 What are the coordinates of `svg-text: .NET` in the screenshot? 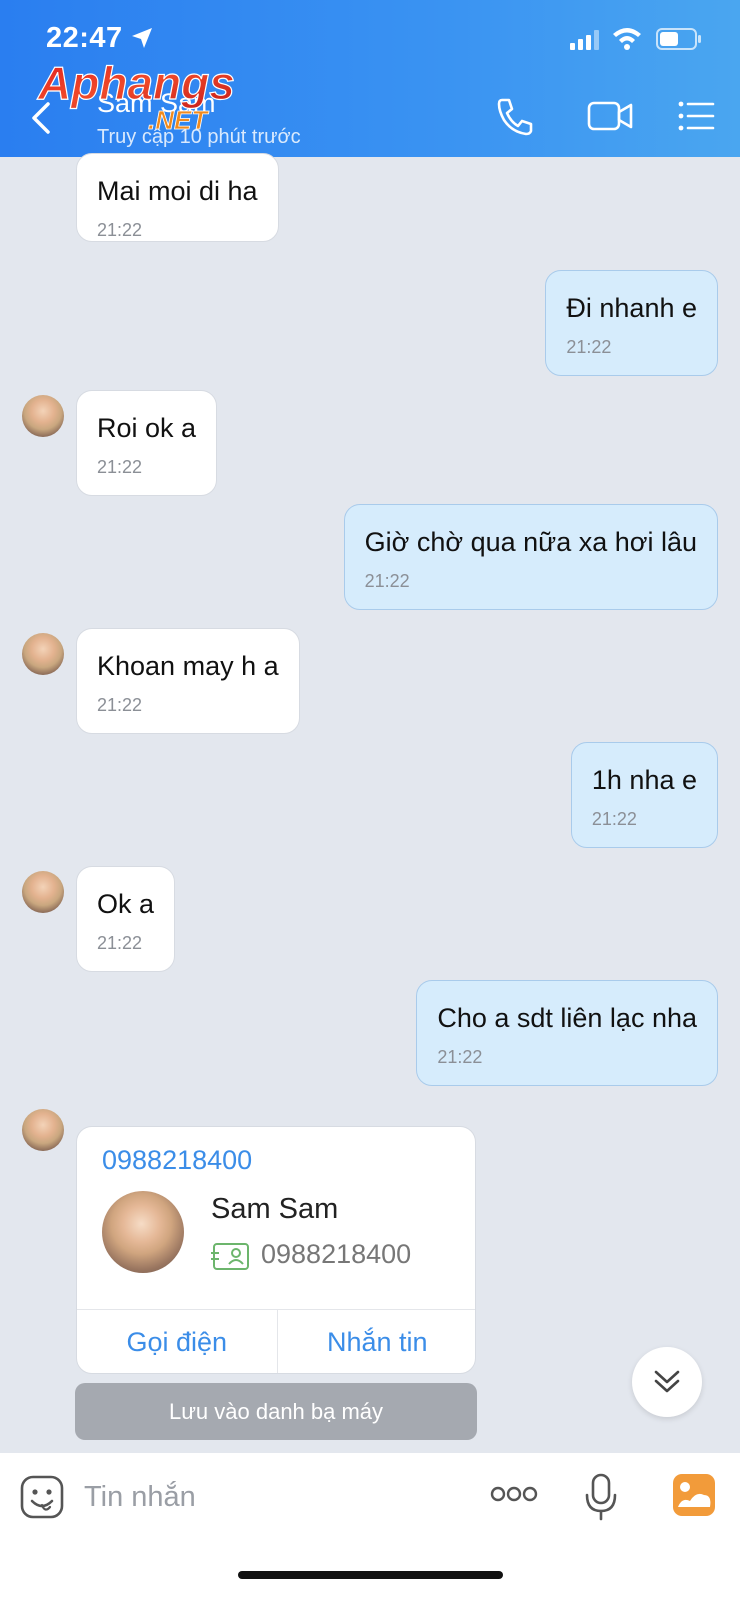 It's located at (178, 120).